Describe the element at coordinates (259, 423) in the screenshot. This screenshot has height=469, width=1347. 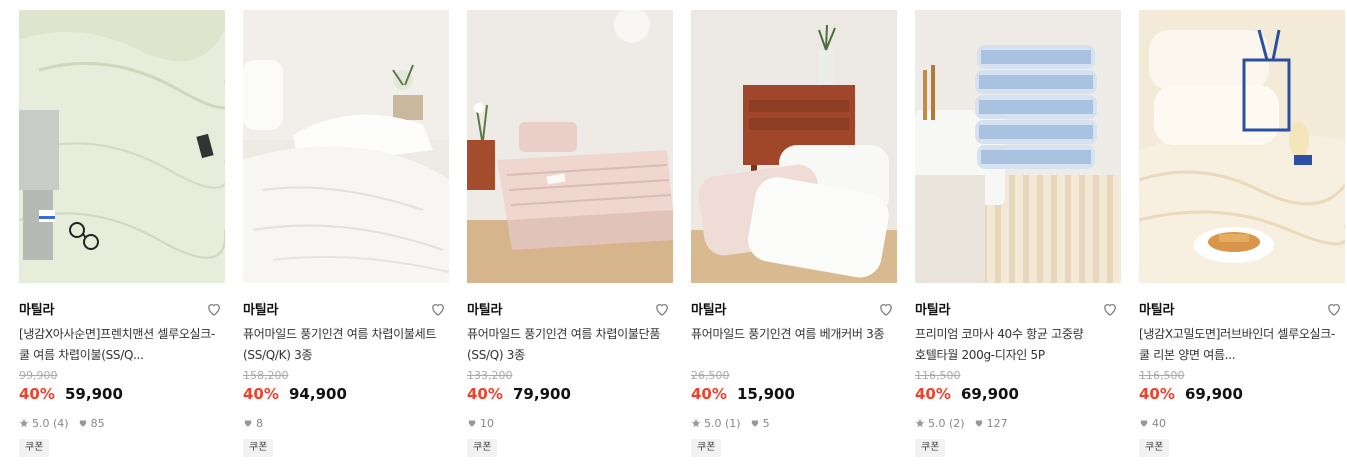
I see `likes-count: 8` at that location.